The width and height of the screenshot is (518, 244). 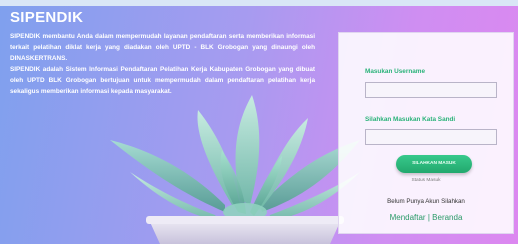 What do you see at coordinates (431, 137) in the screenshot?
I see `password-input` at bounding box center [431, 137].